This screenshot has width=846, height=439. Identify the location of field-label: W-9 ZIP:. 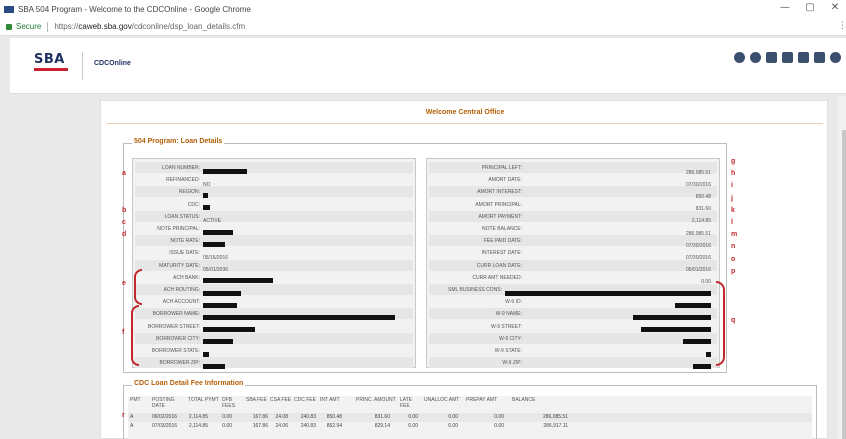
(512, 363).